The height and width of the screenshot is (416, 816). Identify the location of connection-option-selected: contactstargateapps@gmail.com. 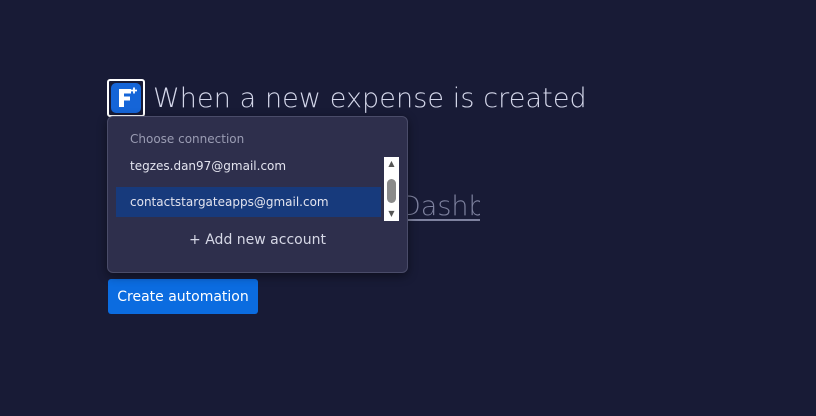
(248, 202).